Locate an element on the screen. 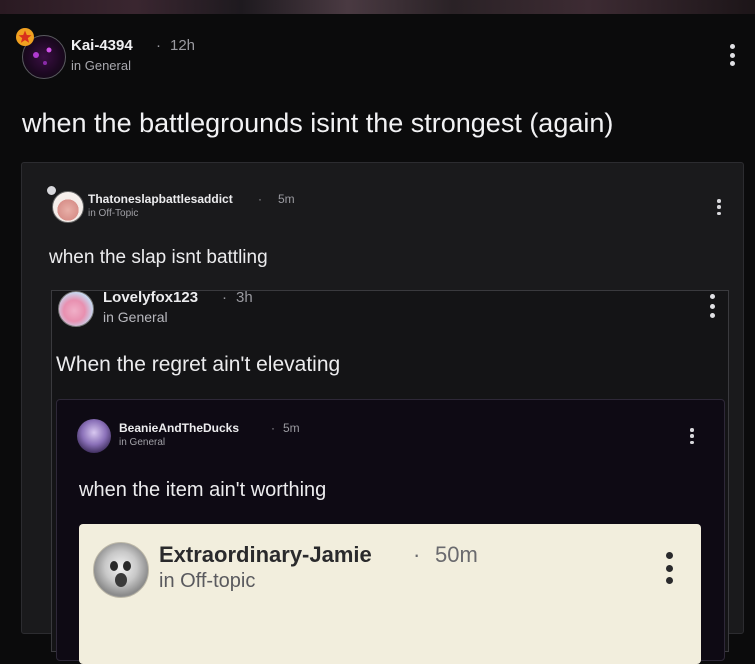 Image resolution: width=755 pixels, height=664 pixels. quote-category: in Off-Topic is located at coordinates (113, 213).